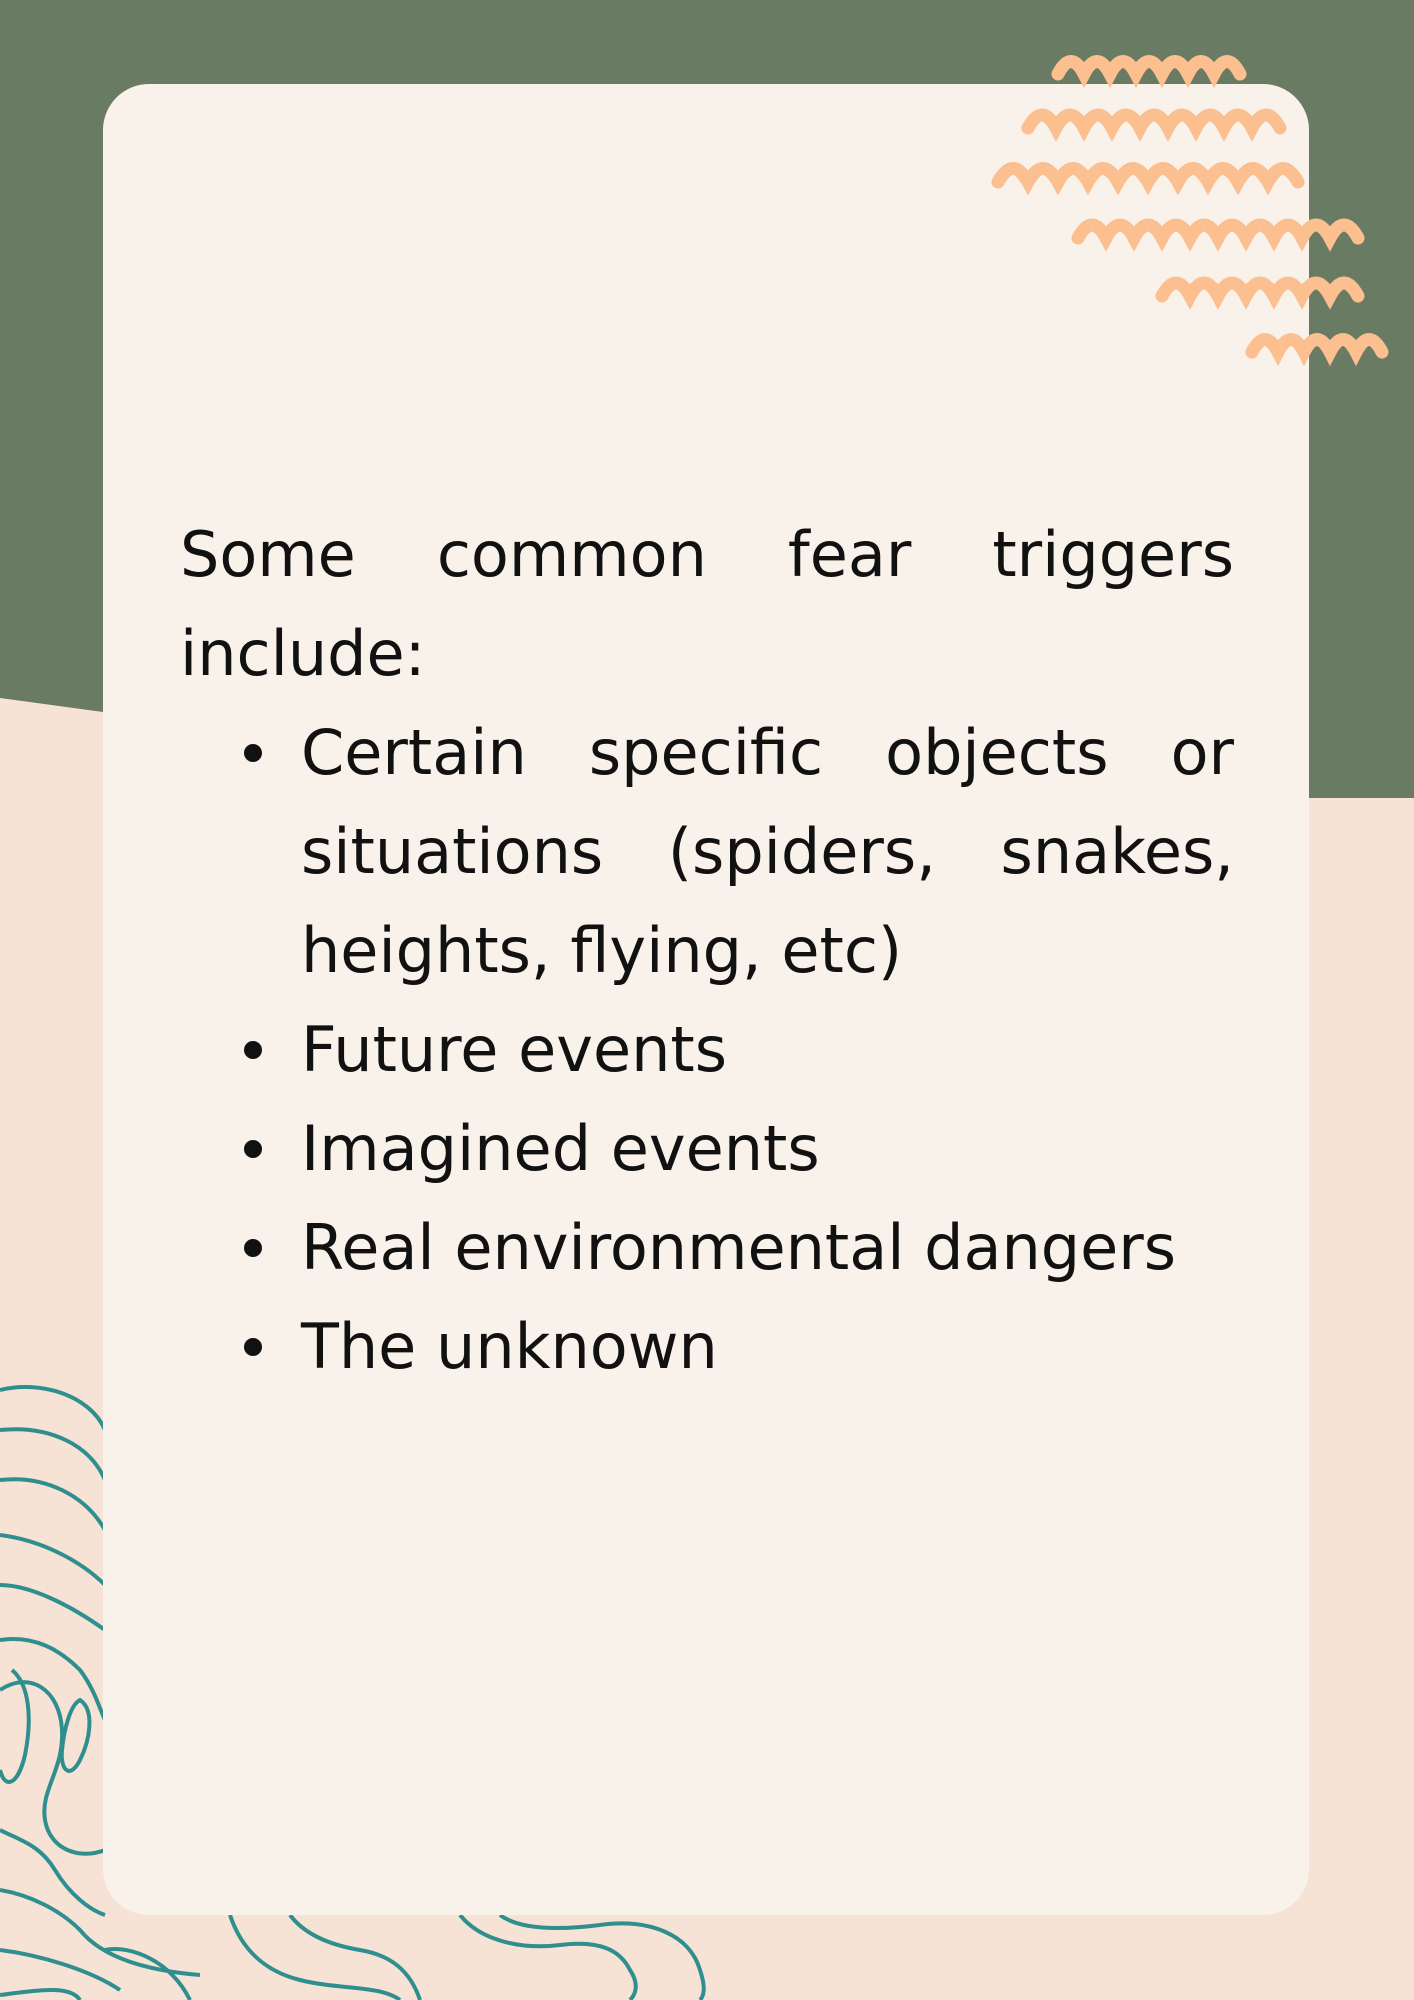  I want to click on list-item: Real environmental dangers, so click(707, 1247).